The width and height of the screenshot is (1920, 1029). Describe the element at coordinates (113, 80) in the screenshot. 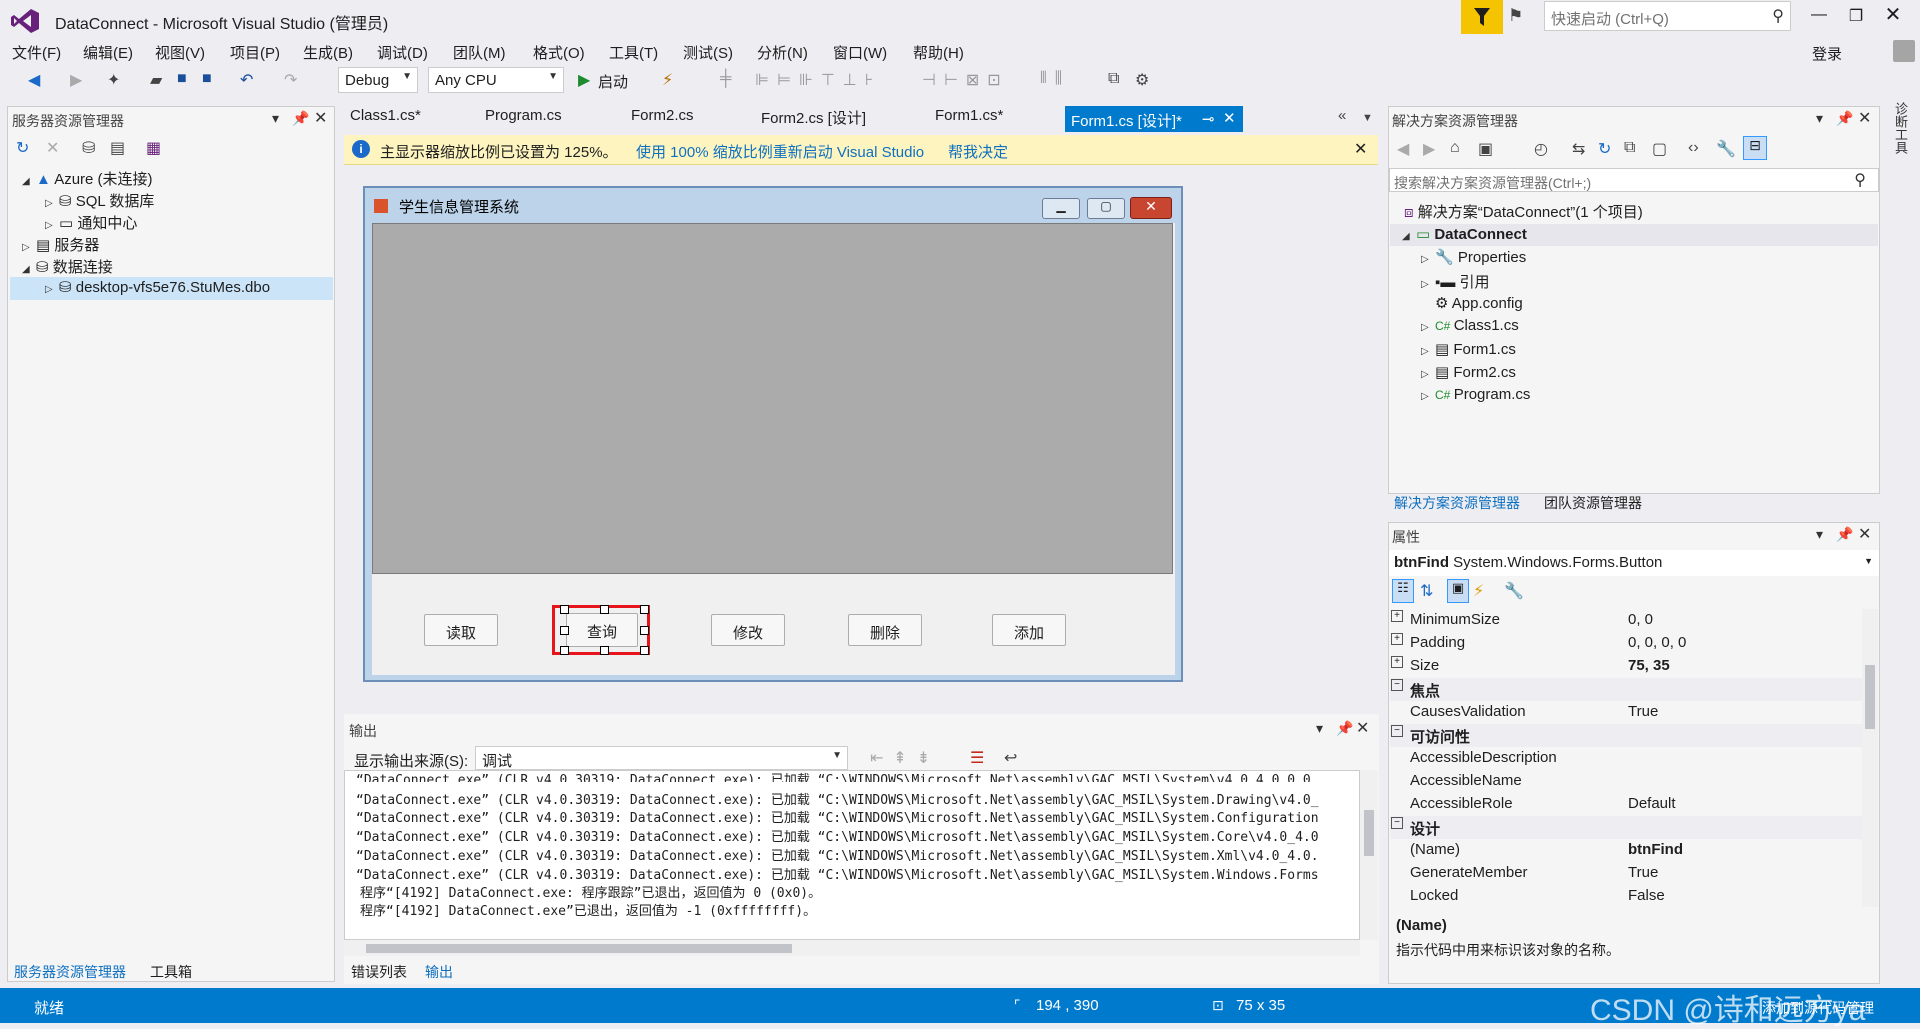

I see `new-project-icon: ✦` at that location.